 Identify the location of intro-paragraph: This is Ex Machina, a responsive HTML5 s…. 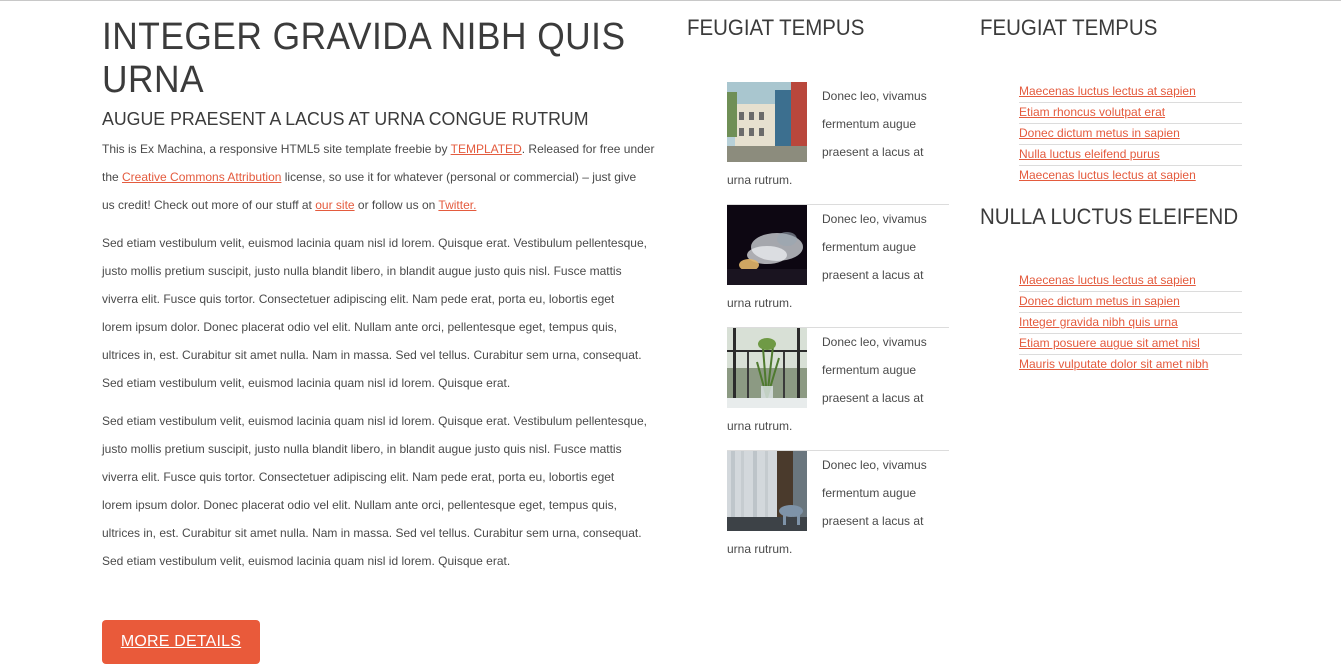
(380, 177).